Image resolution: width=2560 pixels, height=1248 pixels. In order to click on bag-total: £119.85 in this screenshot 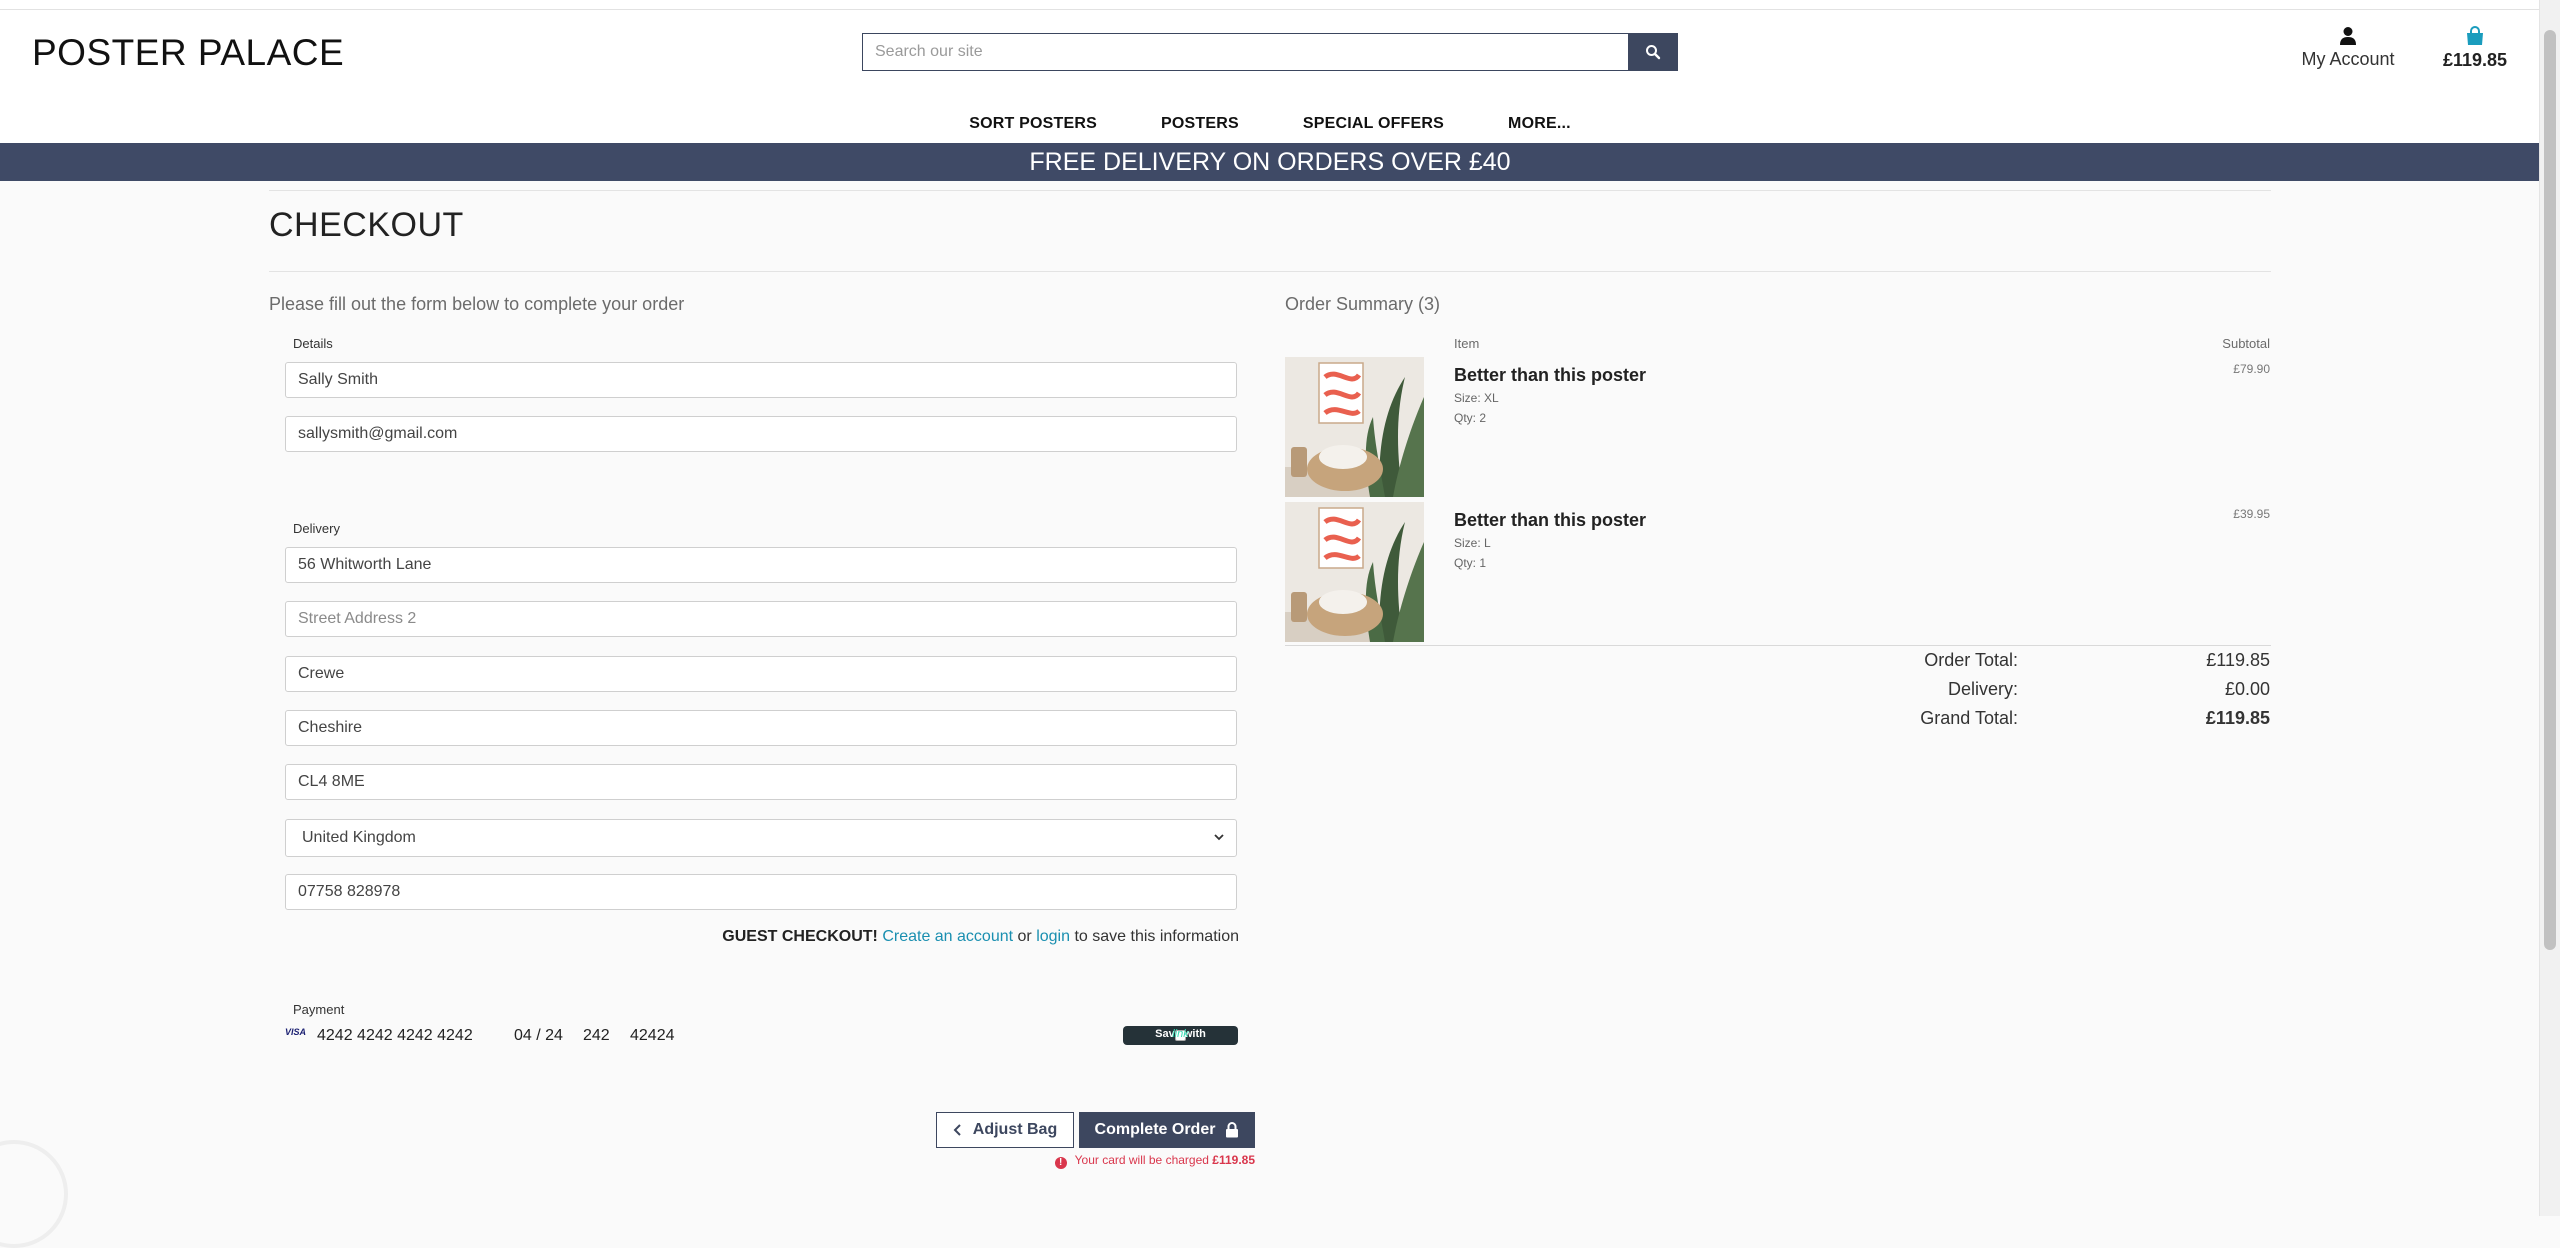, I will do `click(2475, 60)`.